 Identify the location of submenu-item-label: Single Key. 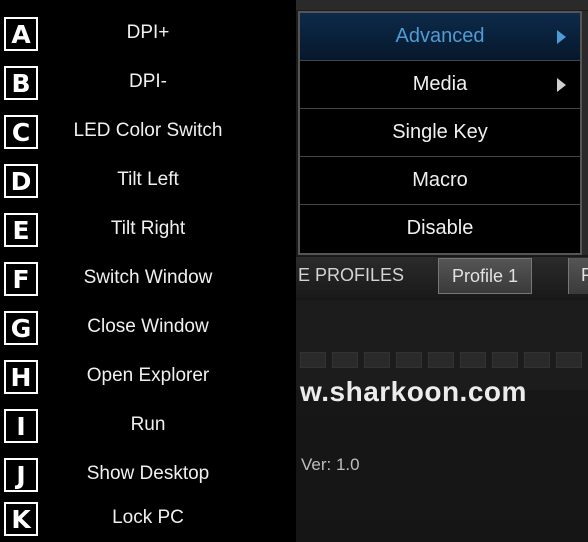
(440, 132).